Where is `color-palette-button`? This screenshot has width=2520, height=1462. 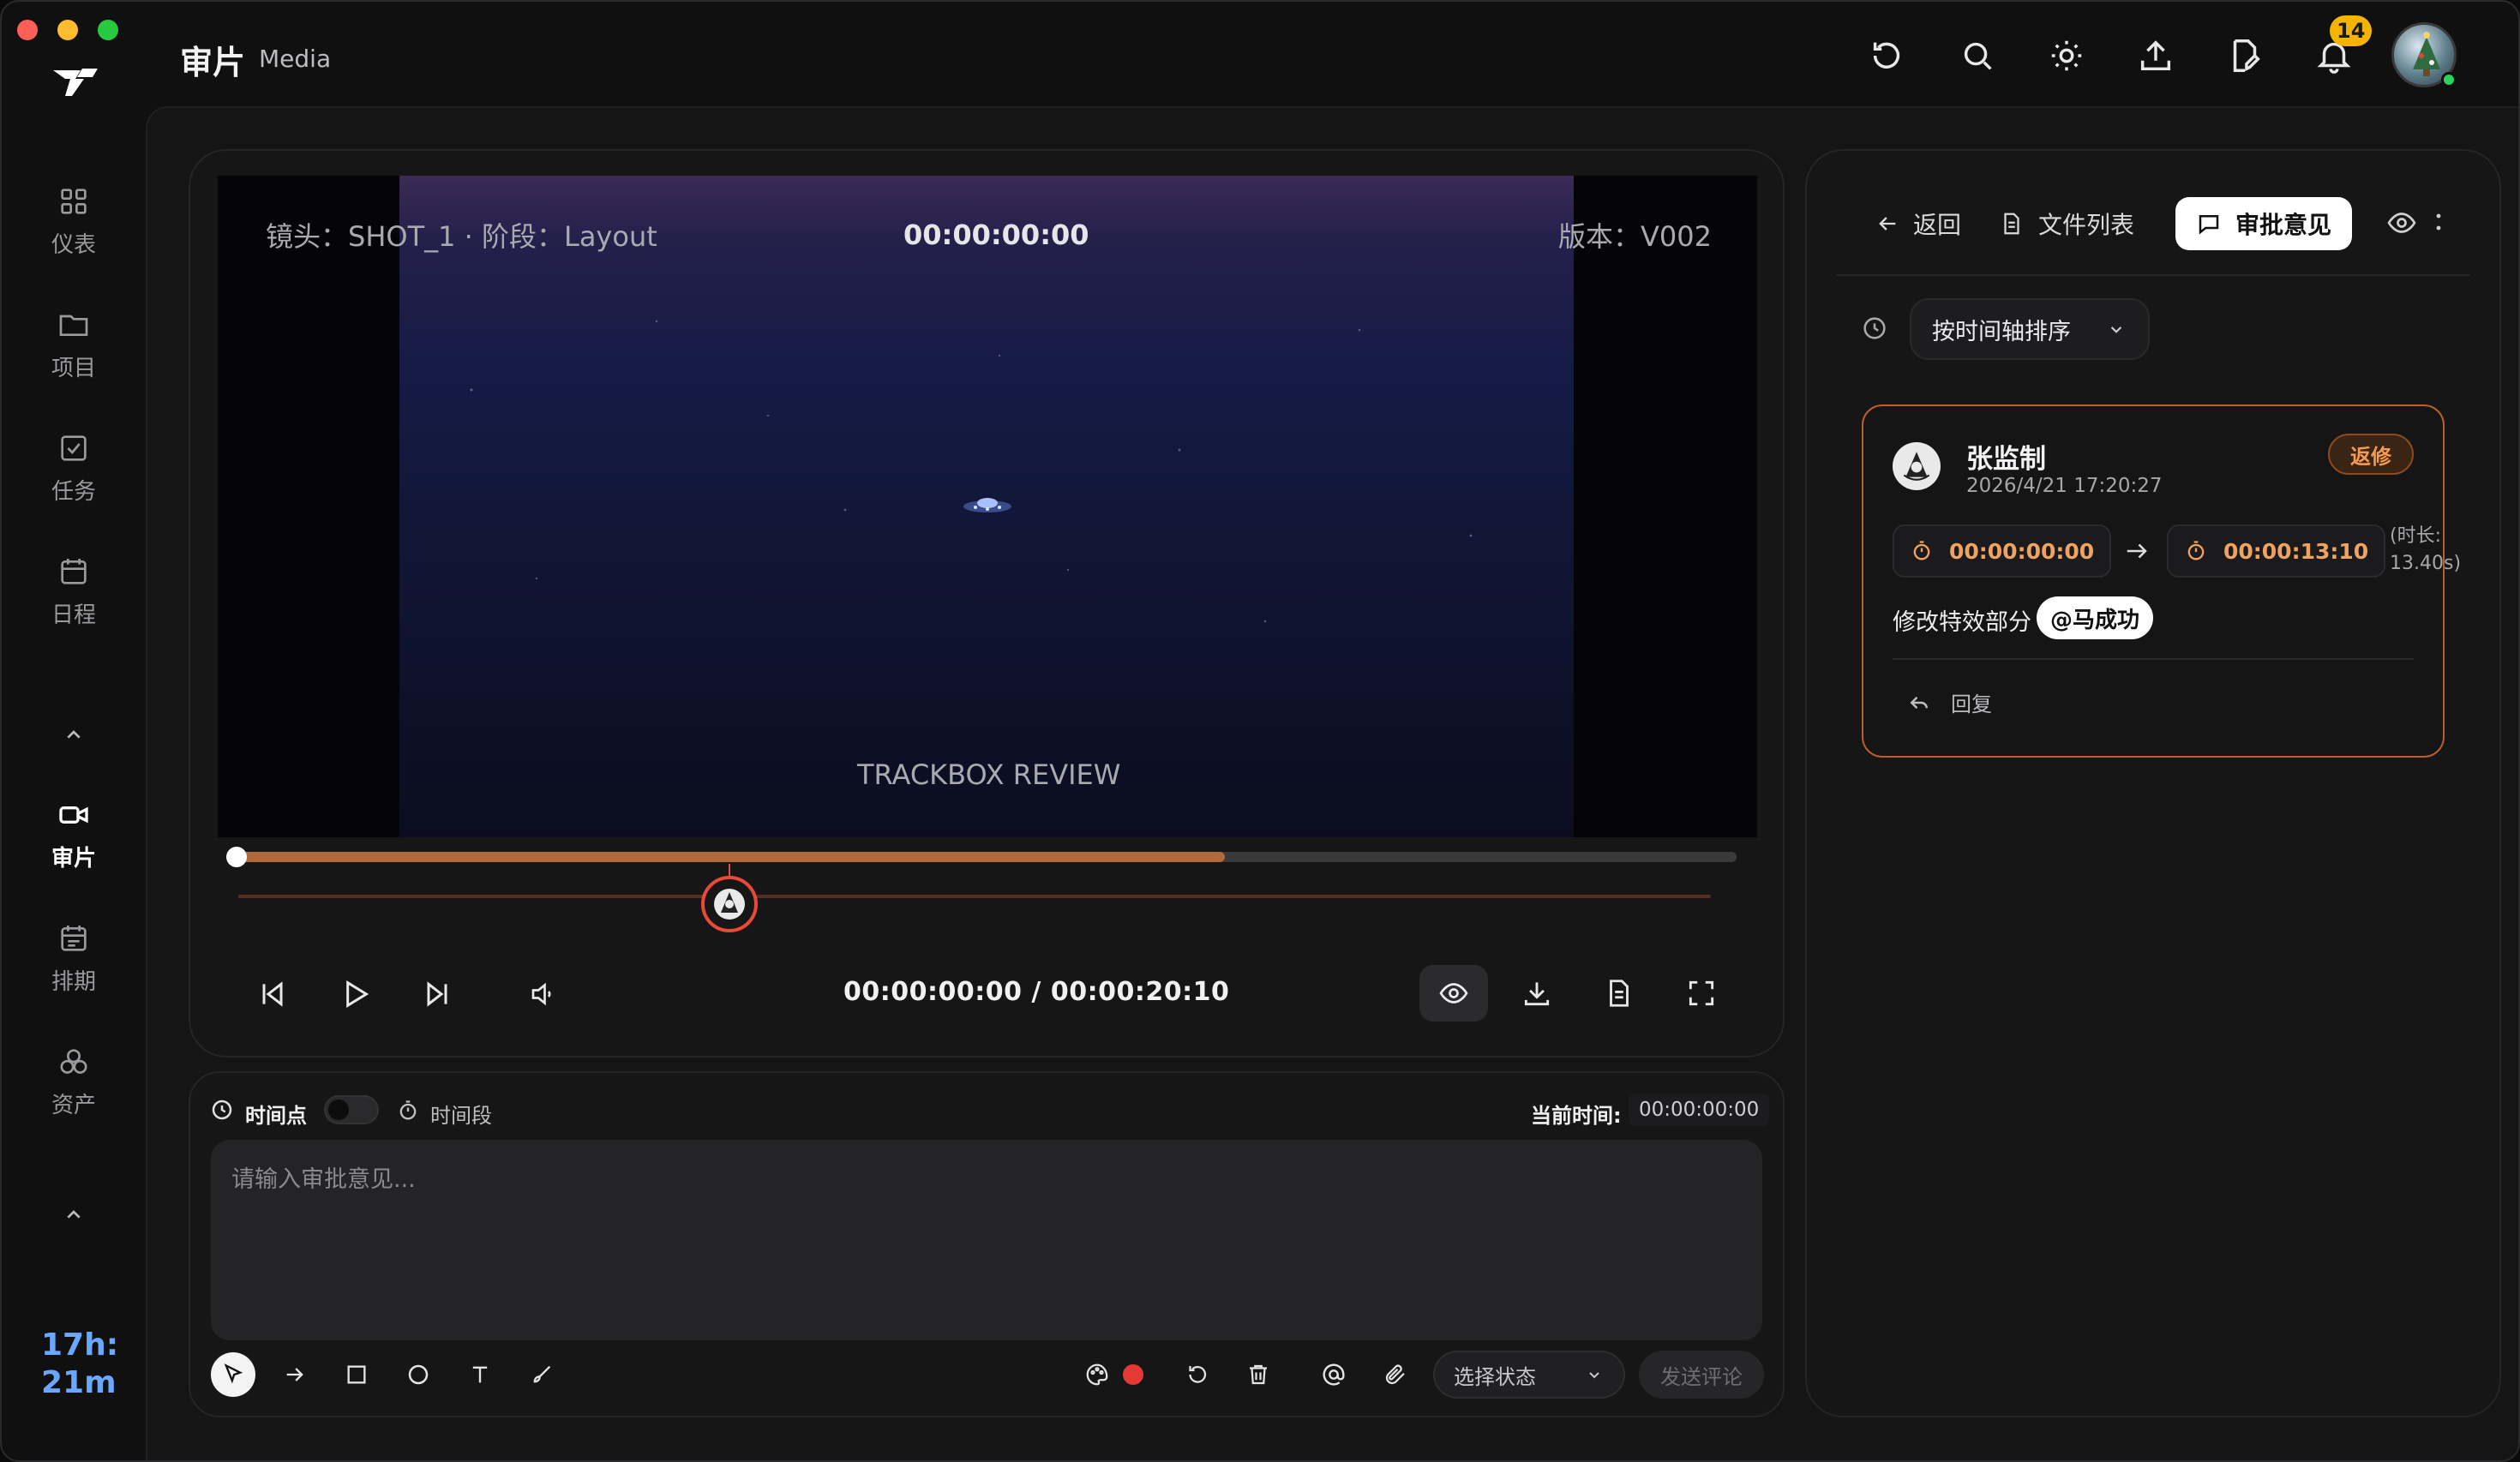
color-palette-button is located at coordinates (1097, 1374).